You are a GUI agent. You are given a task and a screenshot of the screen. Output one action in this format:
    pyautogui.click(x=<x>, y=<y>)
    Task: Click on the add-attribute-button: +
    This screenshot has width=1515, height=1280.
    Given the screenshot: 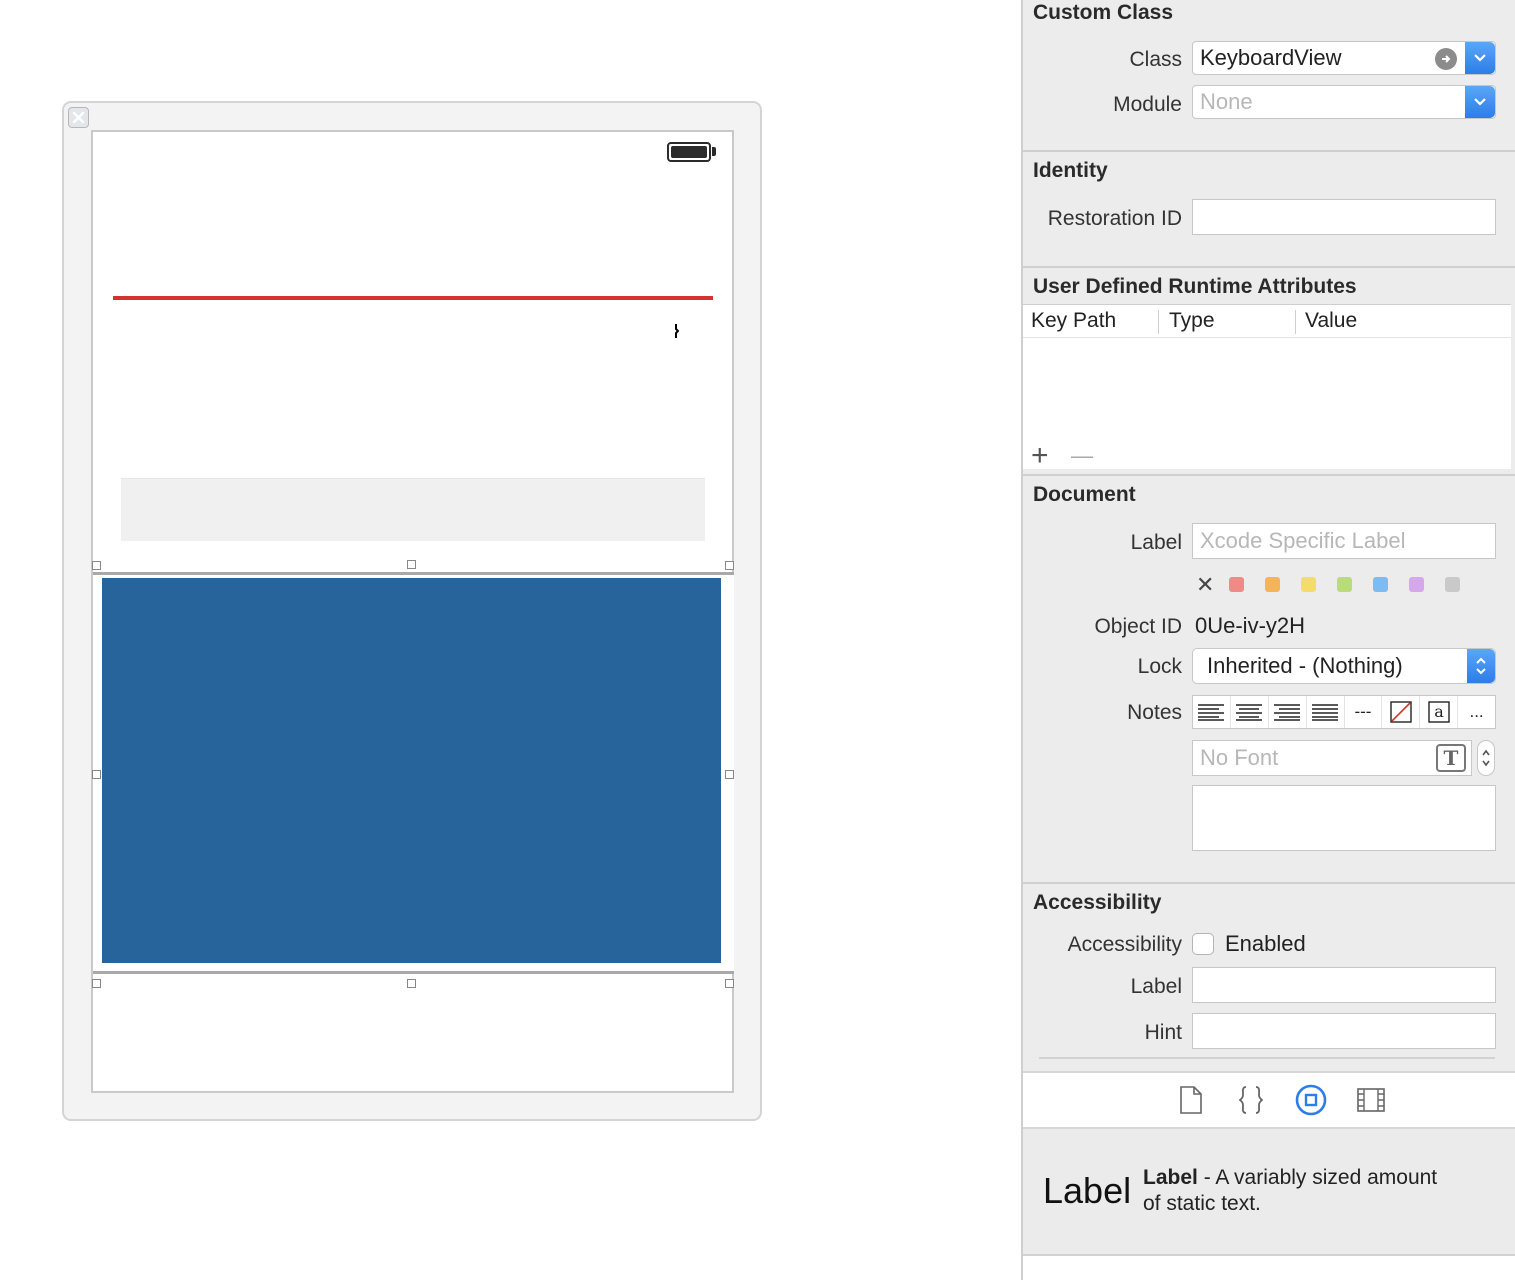 What is the action you would take?
    pyautogui.click(x=1040, y=456)
    